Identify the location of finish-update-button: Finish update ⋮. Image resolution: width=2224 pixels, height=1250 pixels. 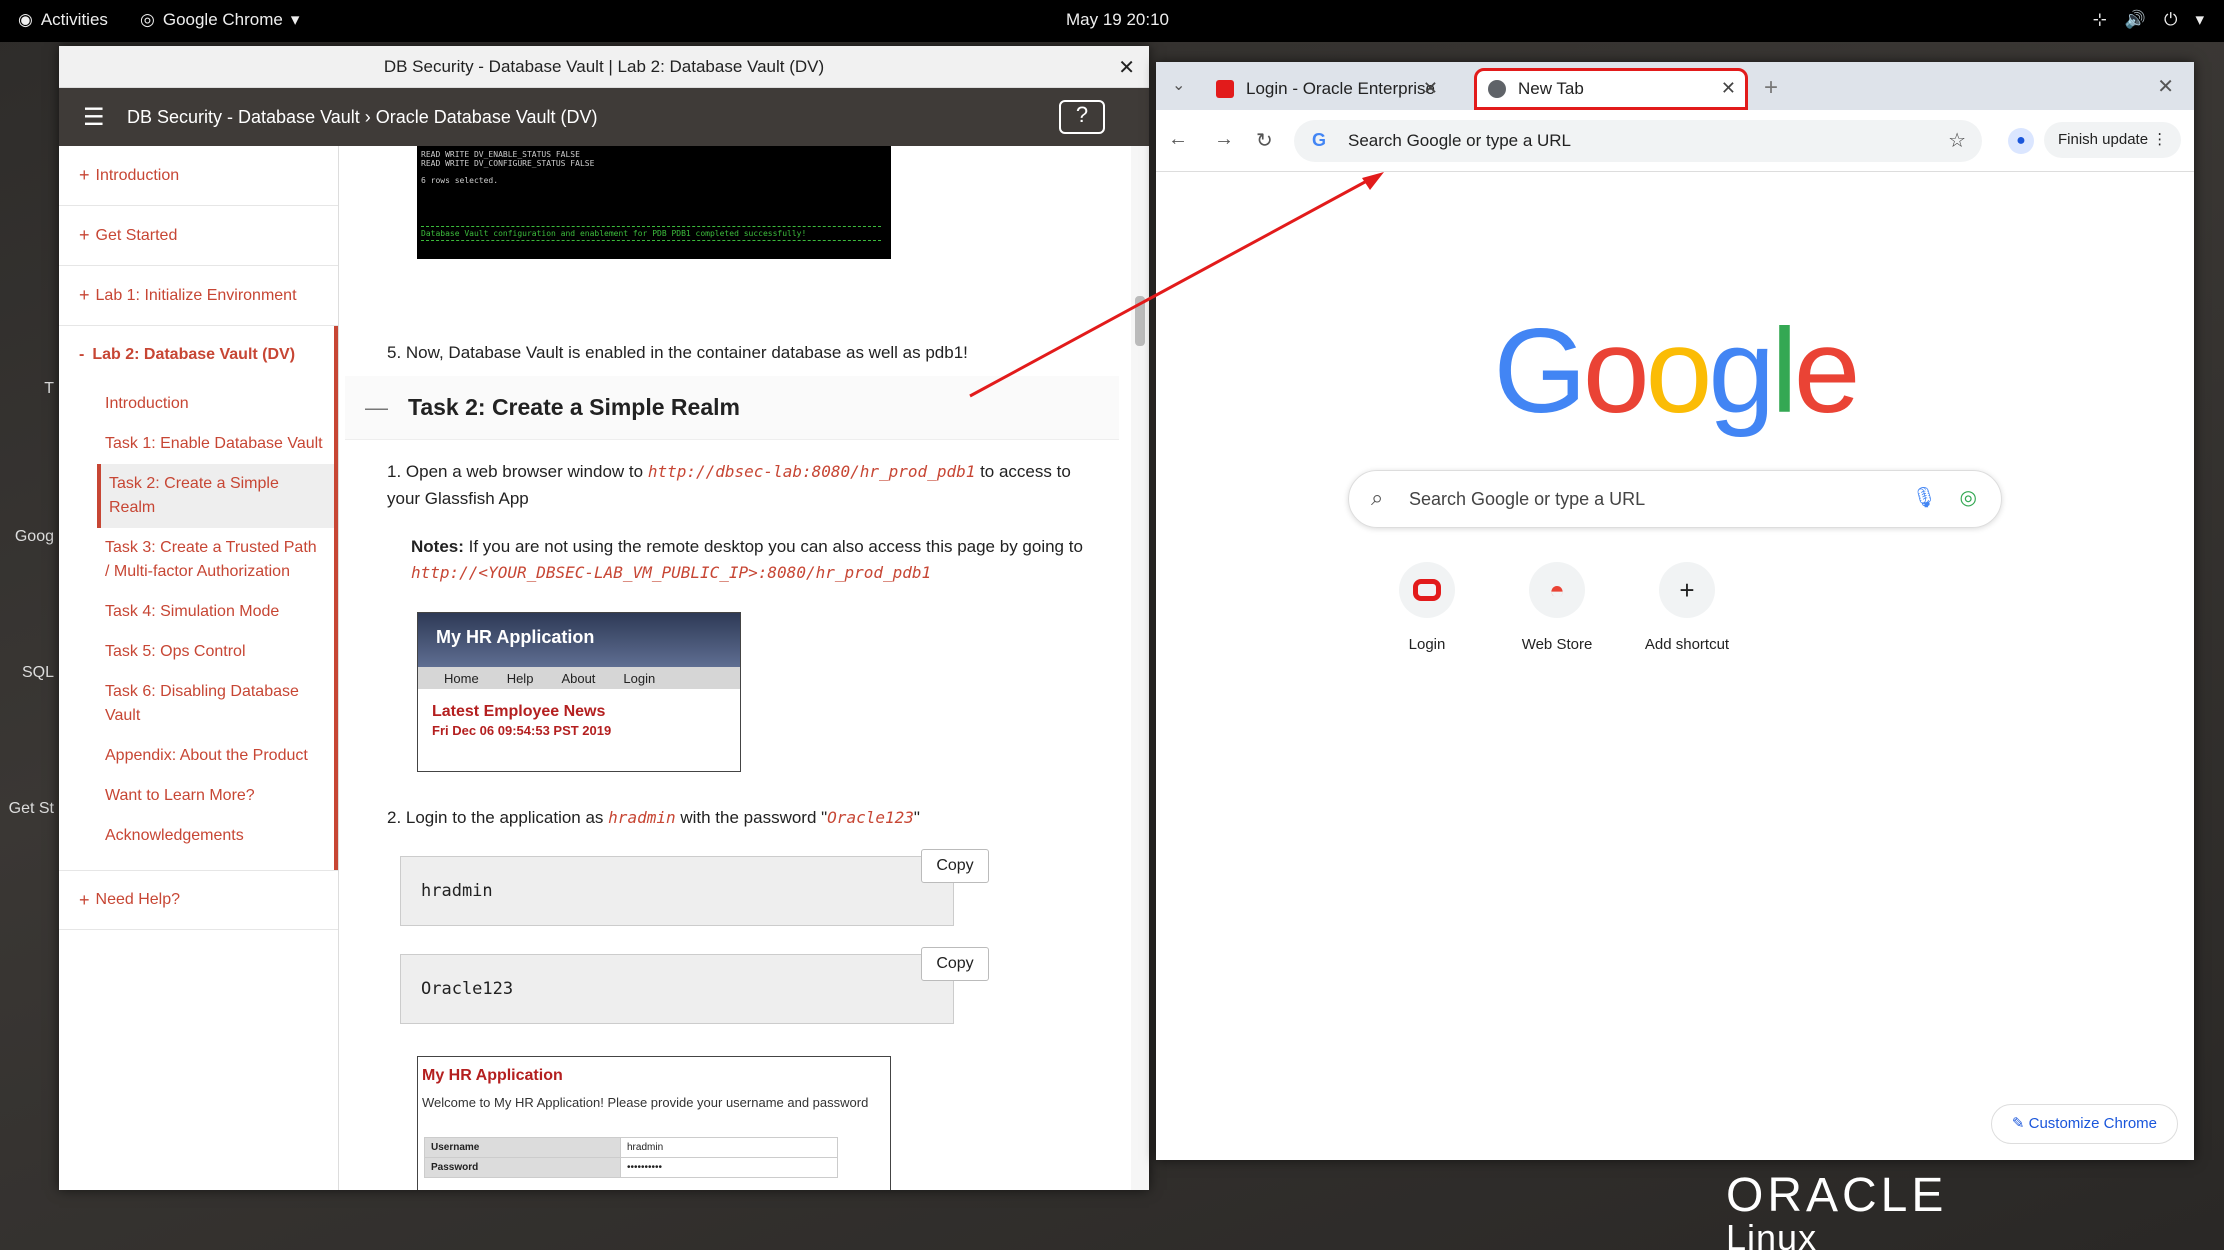
(2113, 140).